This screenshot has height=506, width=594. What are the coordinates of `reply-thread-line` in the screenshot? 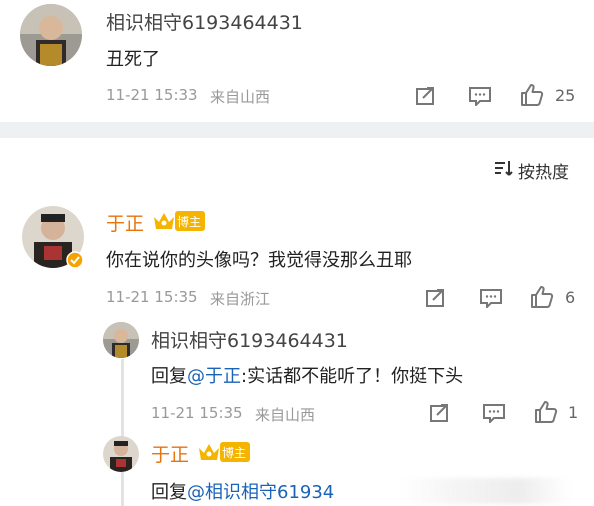 It's located at (122, 432).